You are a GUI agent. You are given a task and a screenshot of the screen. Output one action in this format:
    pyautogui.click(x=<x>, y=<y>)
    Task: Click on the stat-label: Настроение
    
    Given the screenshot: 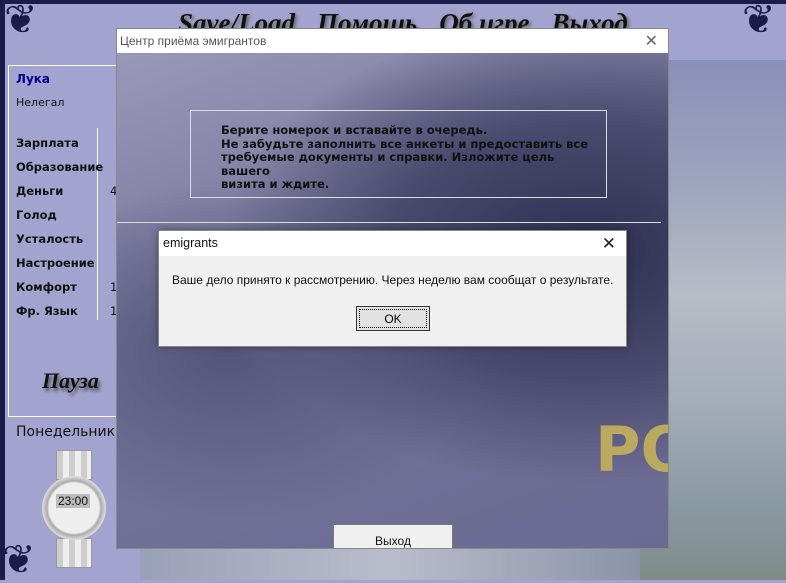 What is the action you would take?
    pyautogui.click(x=55, y=263)
    